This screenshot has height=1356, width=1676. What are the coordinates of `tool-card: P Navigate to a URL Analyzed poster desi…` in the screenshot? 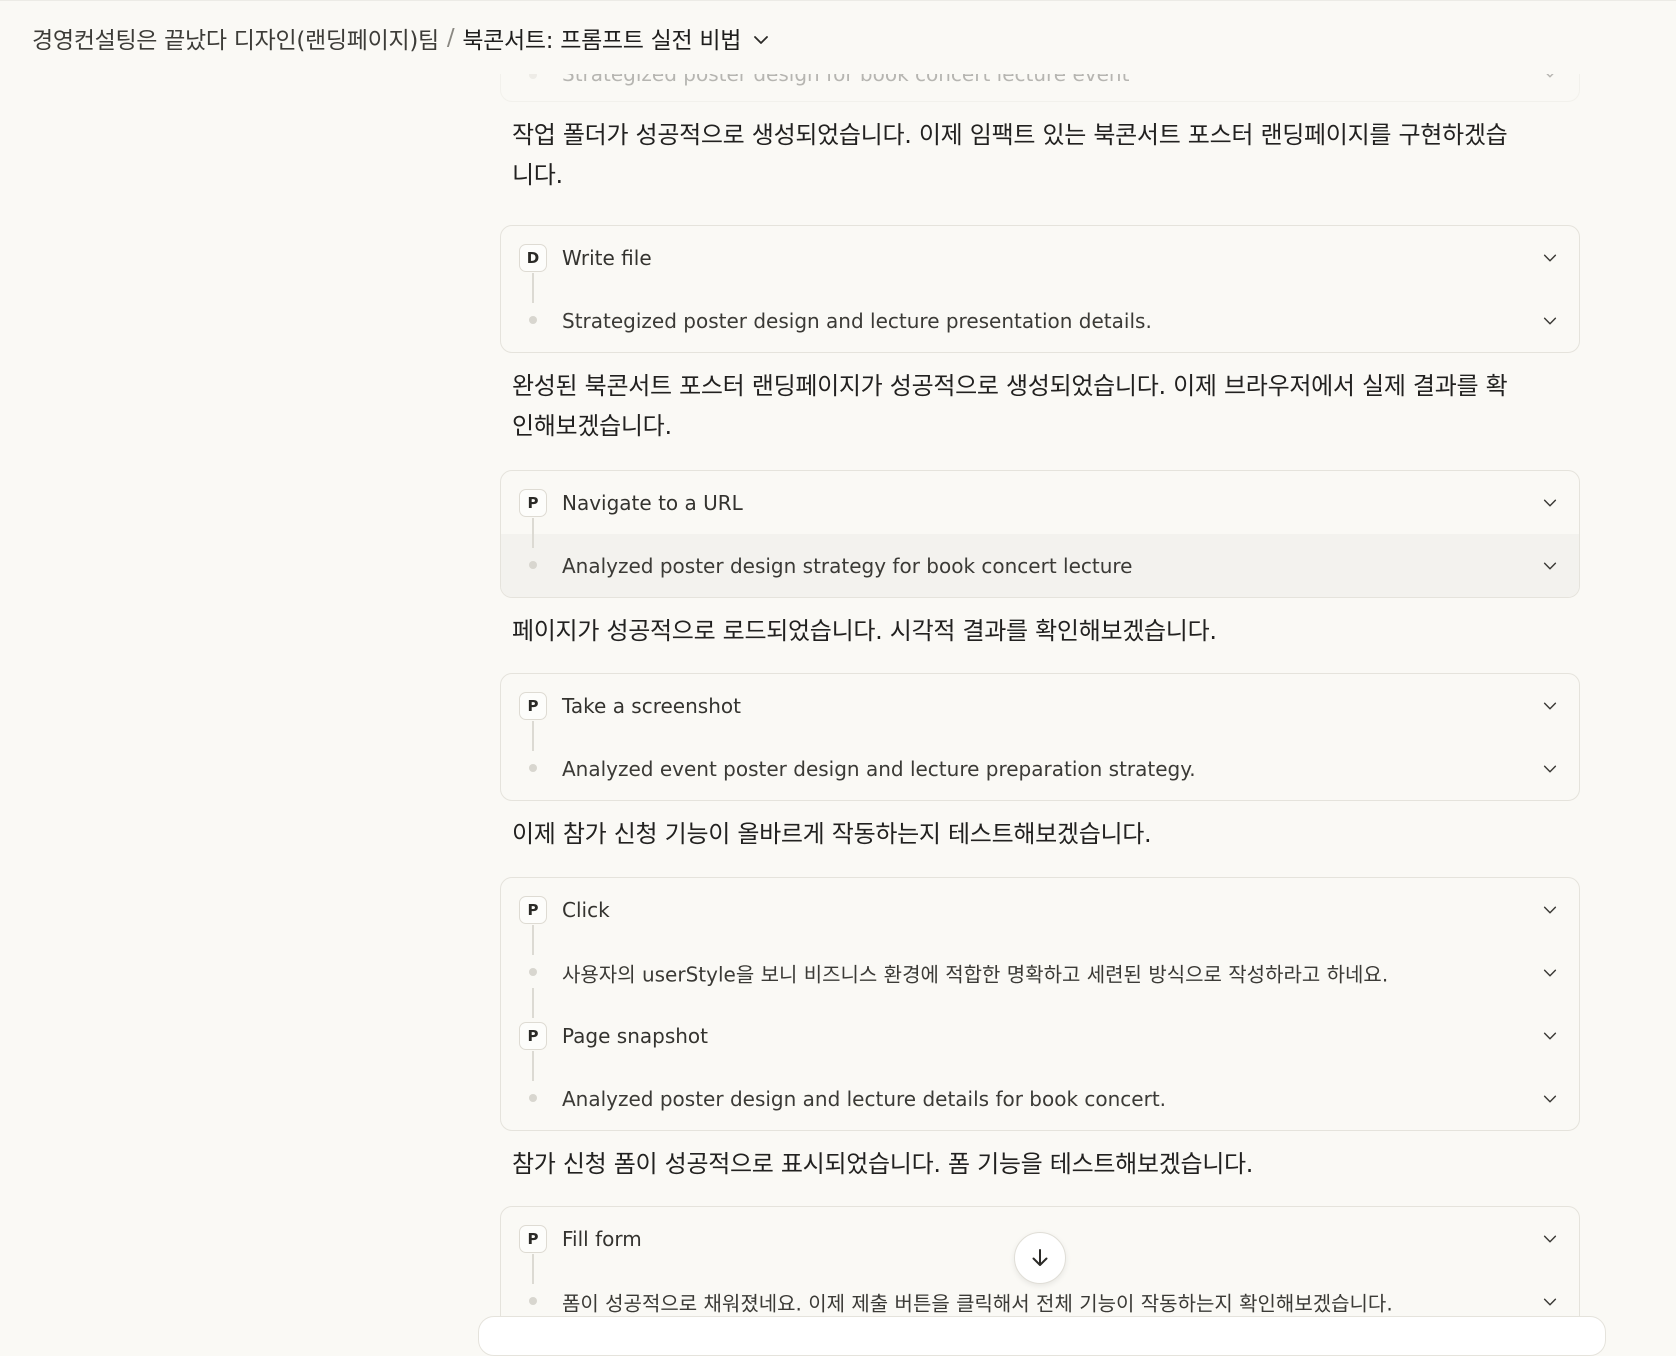 It's located at (1040, 534).